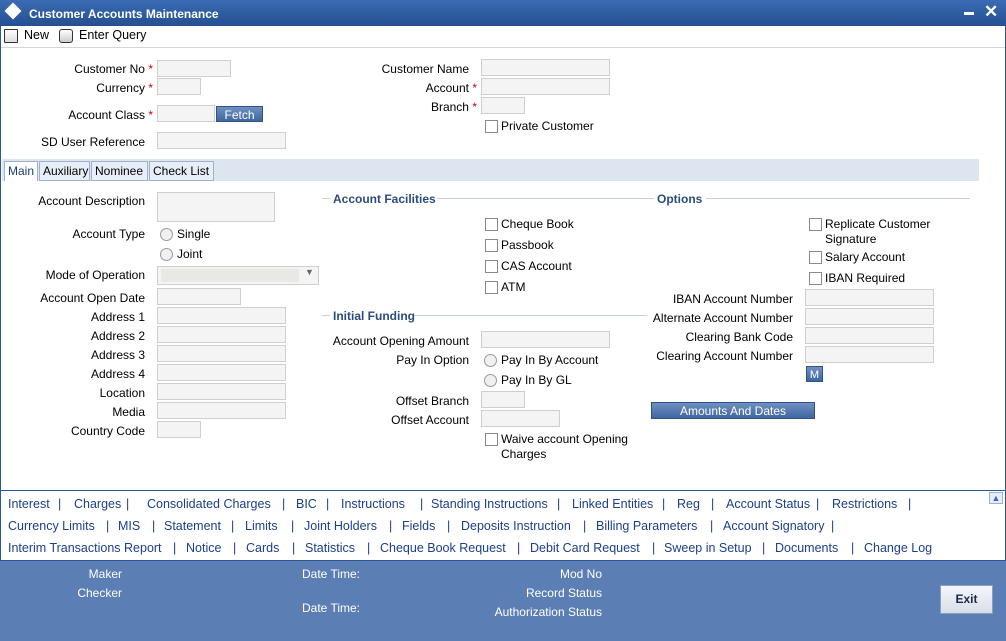 This screenshot has width=1006, height=641. I want to click on address4-label: Address 4, so click(117, 374).